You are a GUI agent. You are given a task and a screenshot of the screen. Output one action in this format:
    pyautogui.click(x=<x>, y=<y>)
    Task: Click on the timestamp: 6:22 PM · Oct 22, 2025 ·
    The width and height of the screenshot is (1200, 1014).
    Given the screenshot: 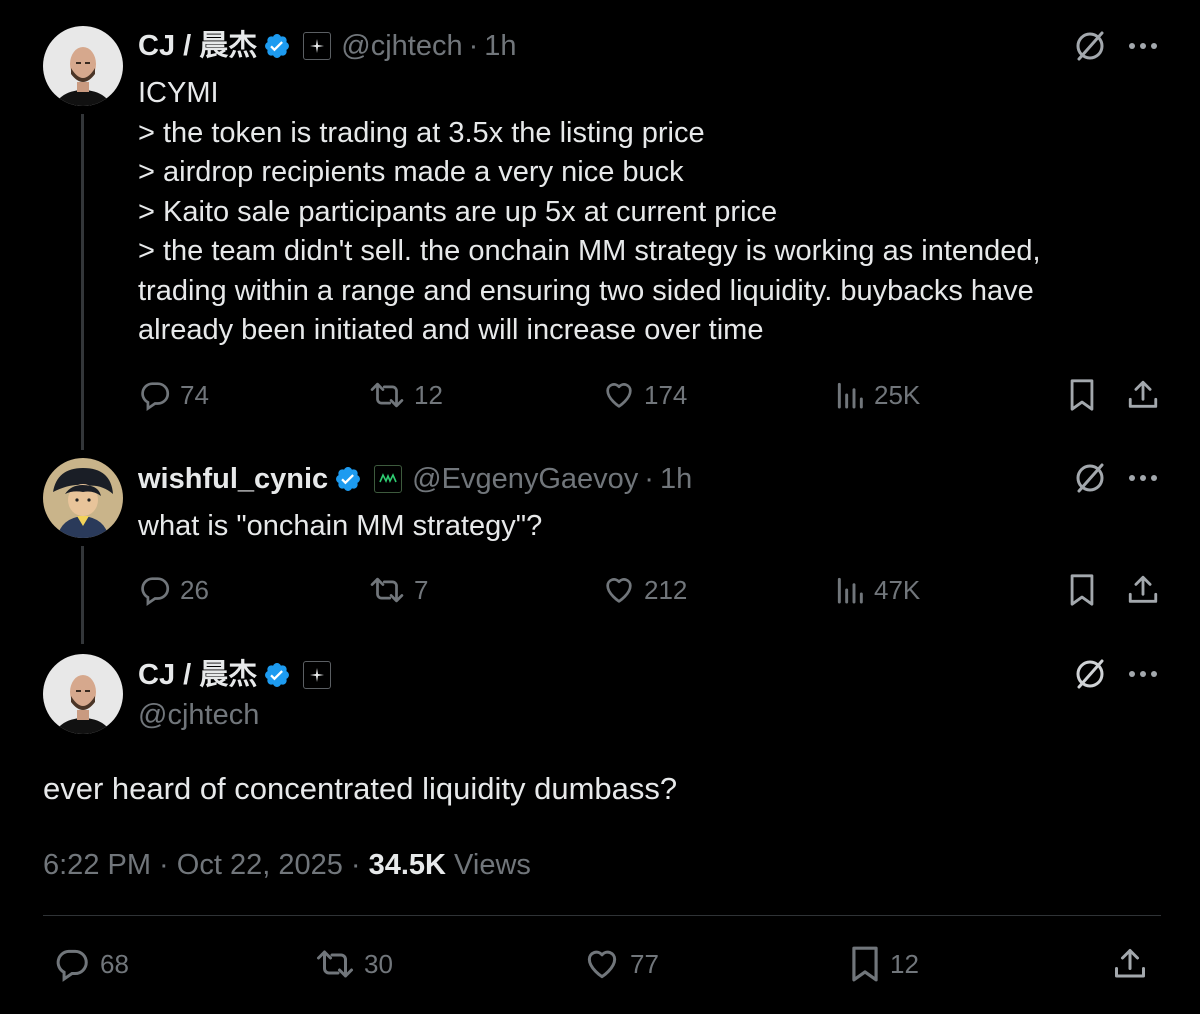 What is the action you would take?
    pyautogui.click(x=206, y=865)
    